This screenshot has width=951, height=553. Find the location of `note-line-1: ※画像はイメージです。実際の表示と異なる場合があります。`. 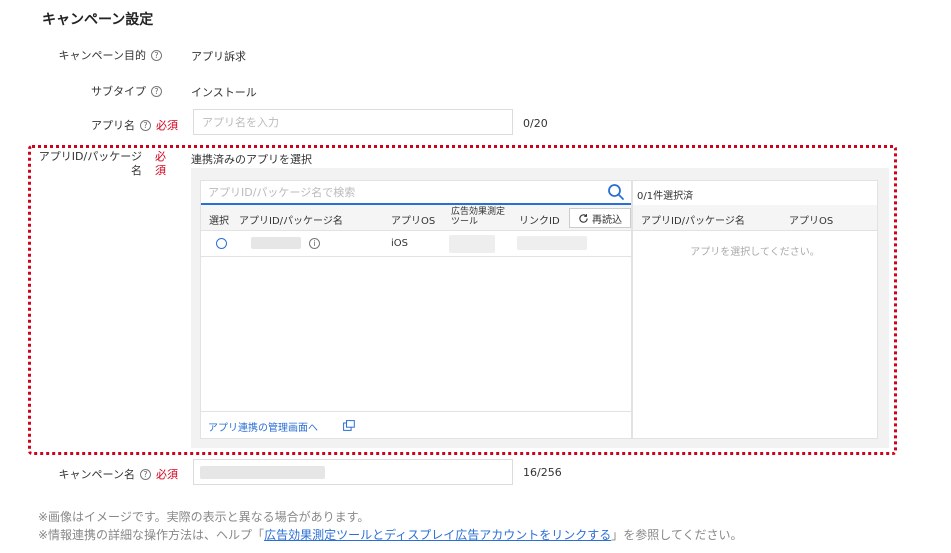

note-line-1: ※画像はイメージです。実際の表示と異なる場合があります。 is located at coordinates (204, 517).